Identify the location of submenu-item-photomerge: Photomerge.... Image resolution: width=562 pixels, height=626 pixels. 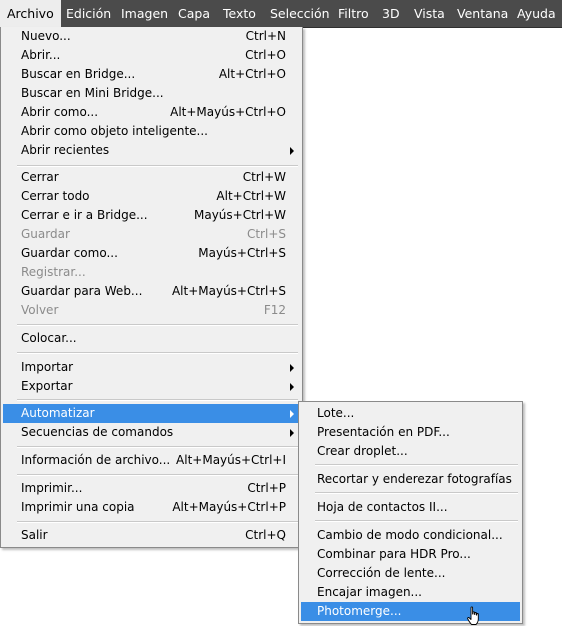
(410, 611).